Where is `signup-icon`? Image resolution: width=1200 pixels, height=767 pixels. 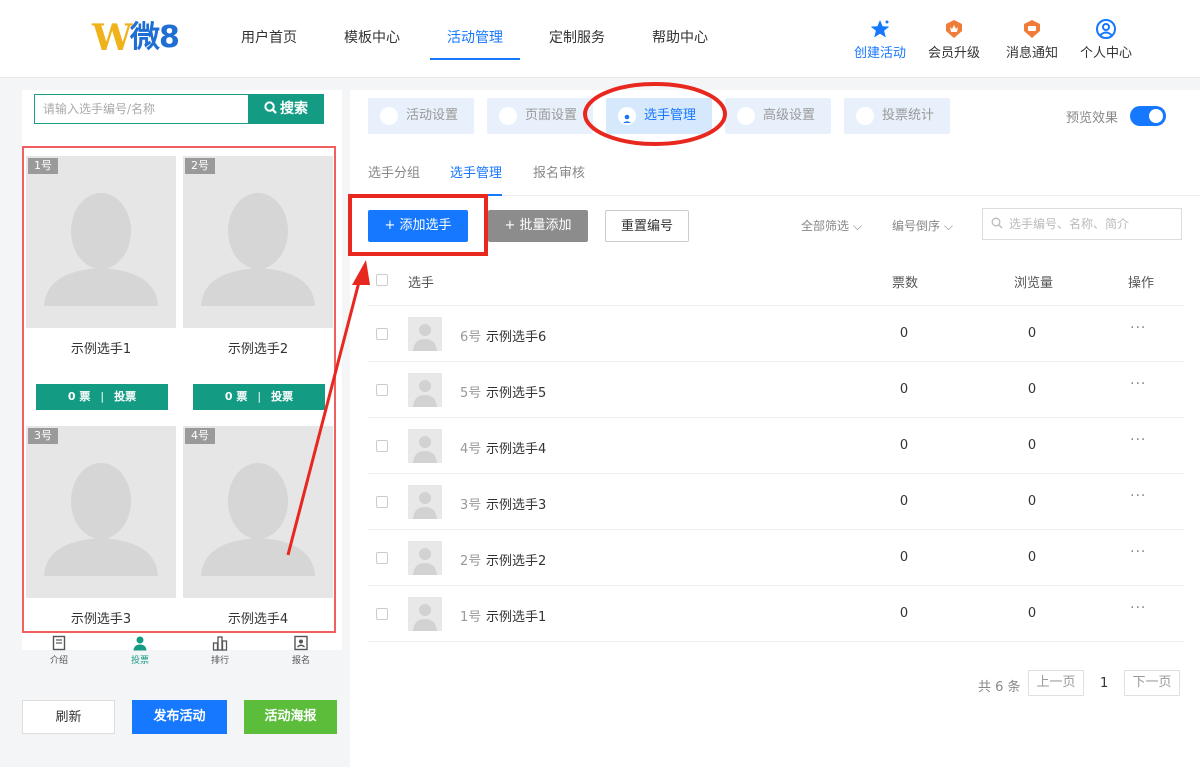
signup-icon is located at coordinates (301, 643).